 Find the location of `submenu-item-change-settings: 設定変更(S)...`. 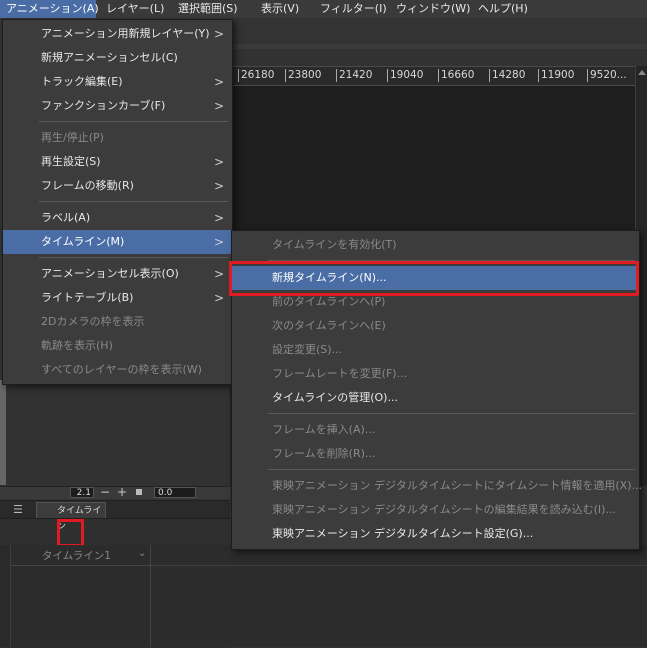

submenu-item-change-settings: 設定変更(S)... is located at coordinates (307, 349).